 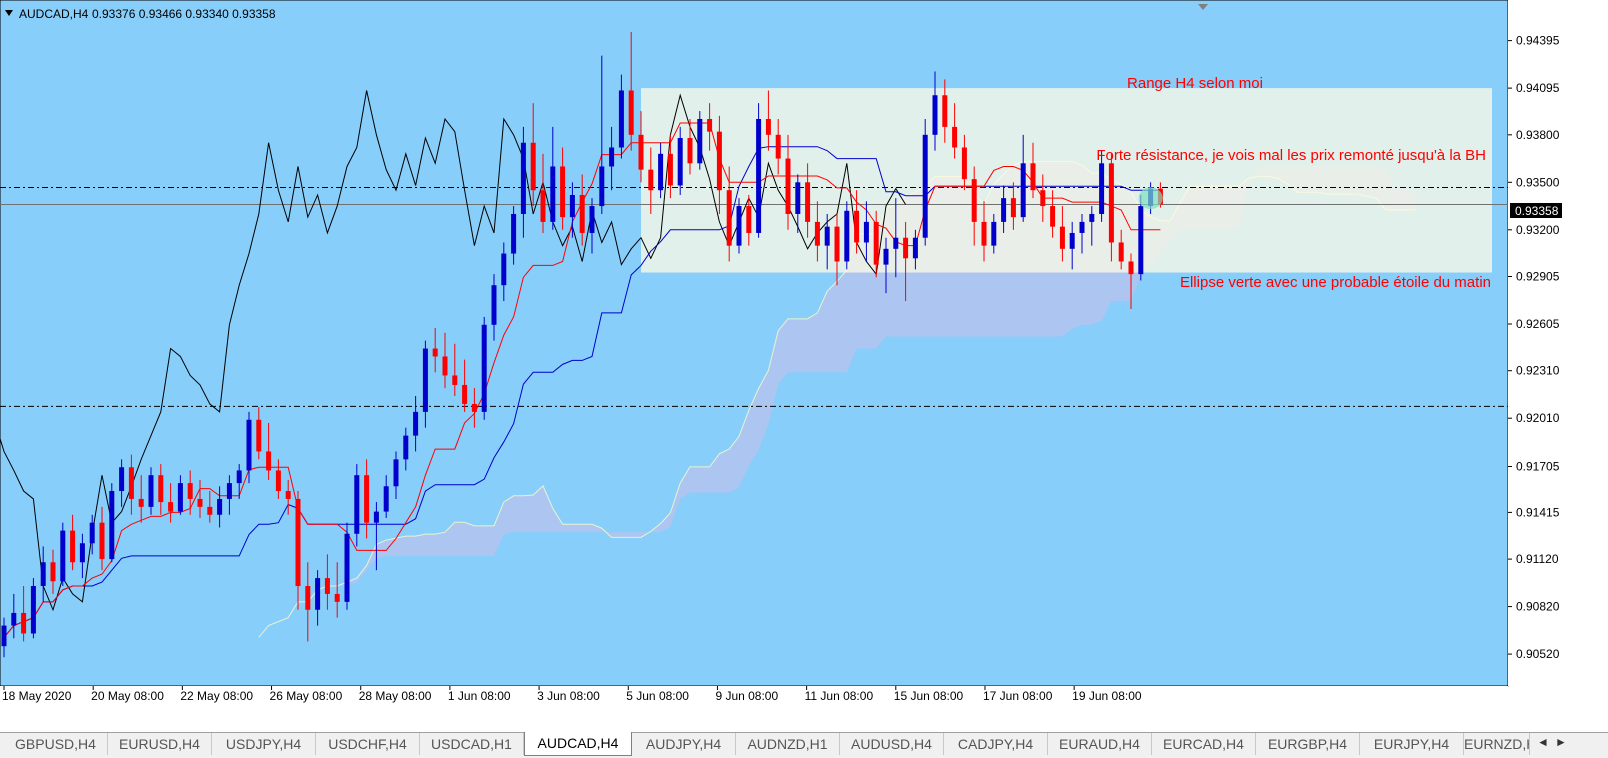 I want to click on price-tick-label: 0.93200, so click(x=1538, y=230).